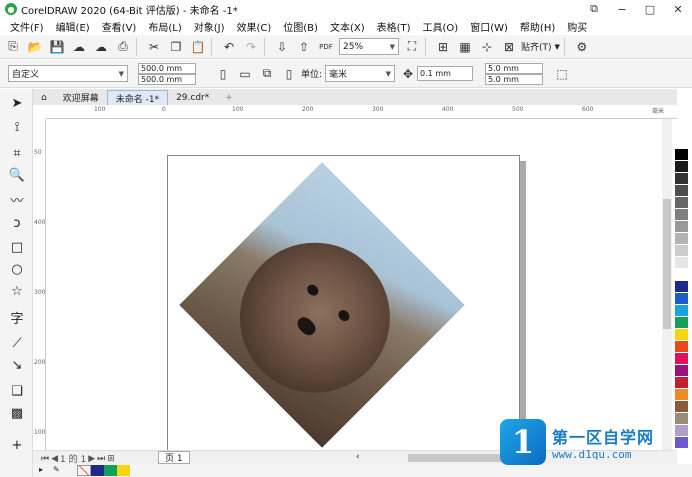 The image size is (692, 477). What do you see at coordinates (198, 47) in the screenshot?
I see `paste-icon: 📋` at bounding box center [198, 47].